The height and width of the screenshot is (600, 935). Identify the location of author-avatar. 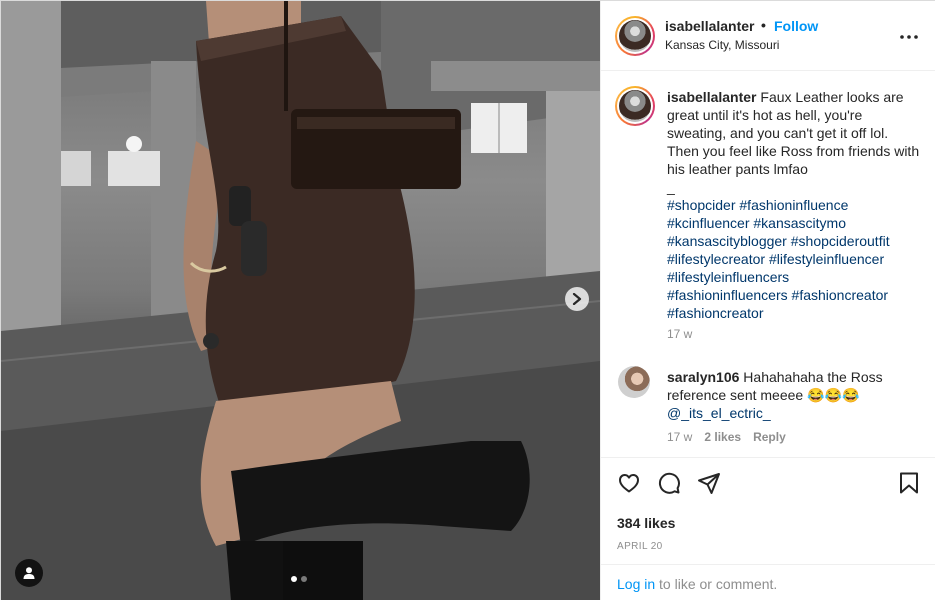
(635, 36).